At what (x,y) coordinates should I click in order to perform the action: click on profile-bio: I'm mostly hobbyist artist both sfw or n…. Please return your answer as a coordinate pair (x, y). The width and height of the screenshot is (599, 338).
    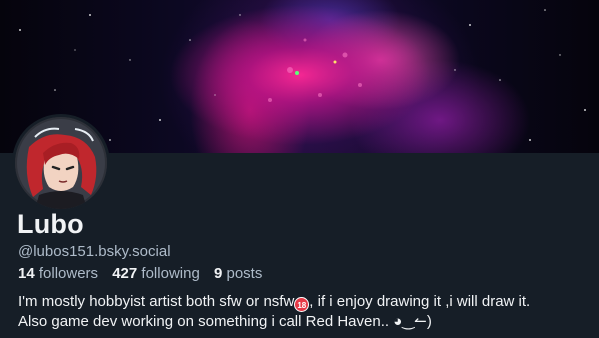
    Looking at the image, I should click on (308, 312).